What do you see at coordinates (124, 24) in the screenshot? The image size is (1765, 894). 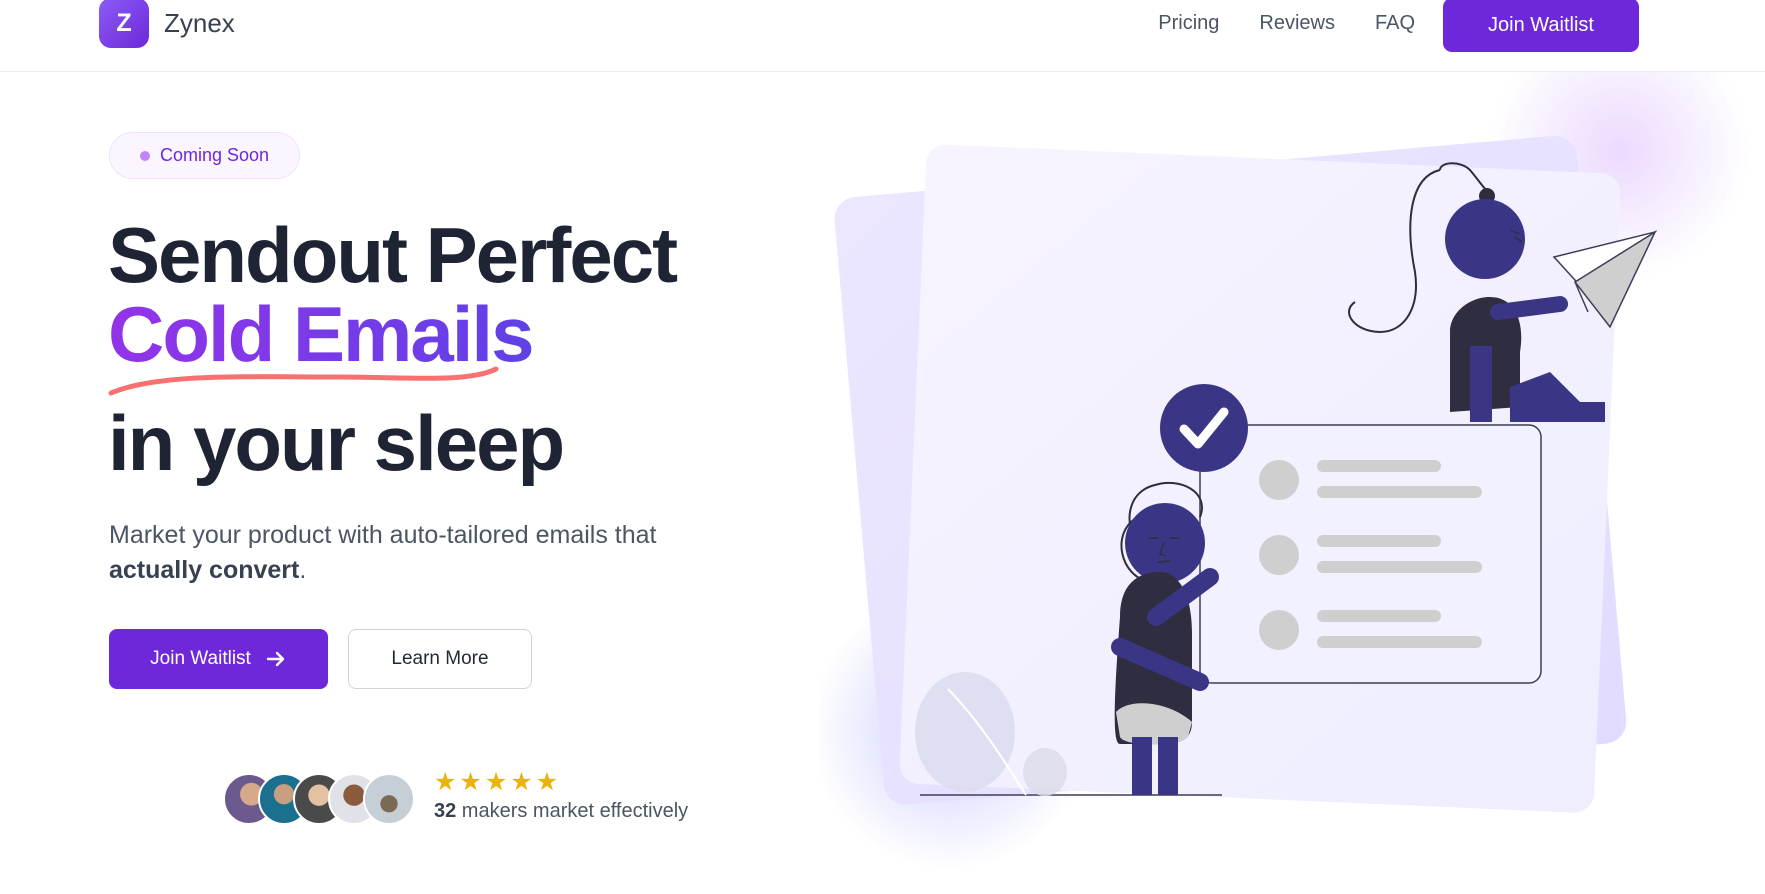 I see `logo-icon: Z` at bounding box center [124, 24].